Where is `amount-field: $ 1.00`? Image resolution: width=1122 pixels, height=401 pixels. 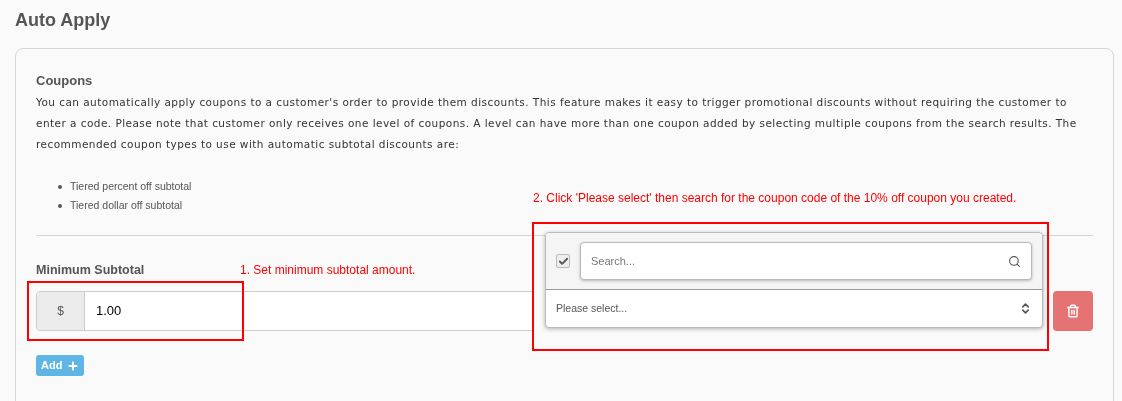 amount-field: $ 1.00 is located at coordinates (284, 311).